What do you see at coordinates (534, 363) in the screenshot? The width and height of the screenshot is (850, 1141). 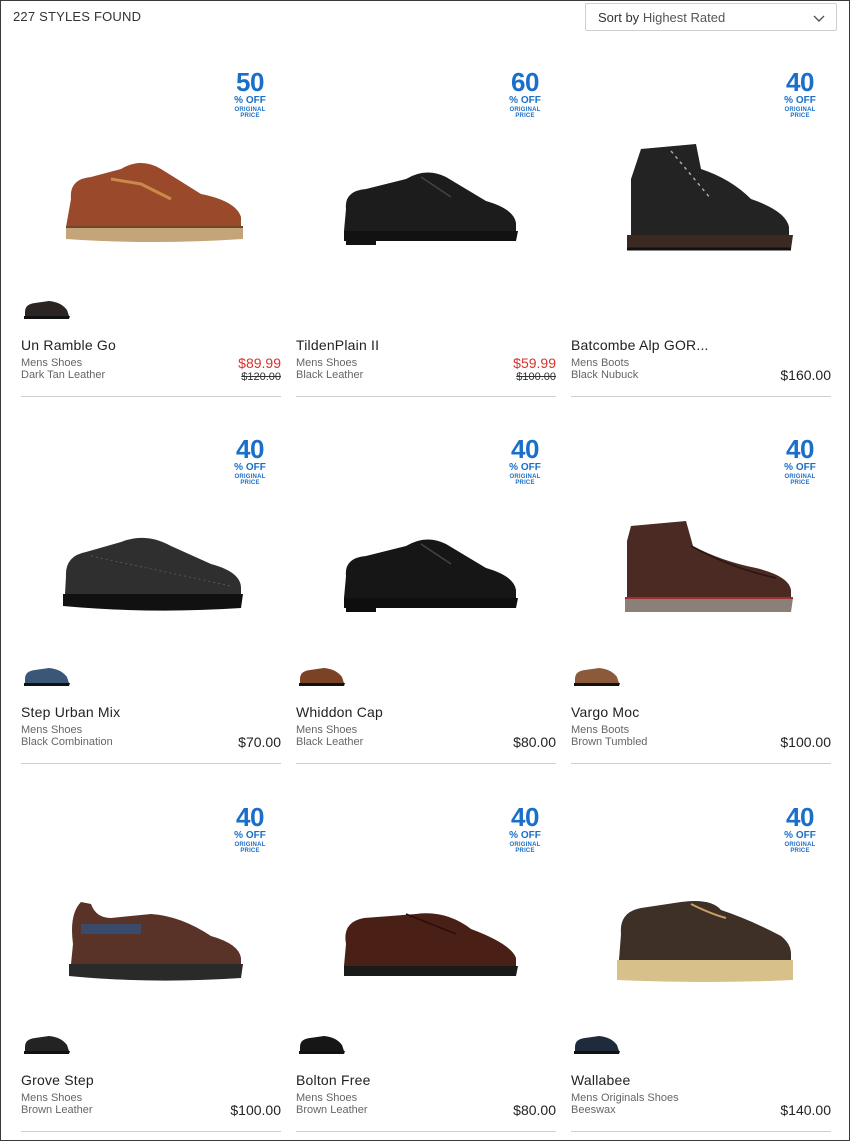 I see `sale-price: $59.99` at bounding box center [534, 363].